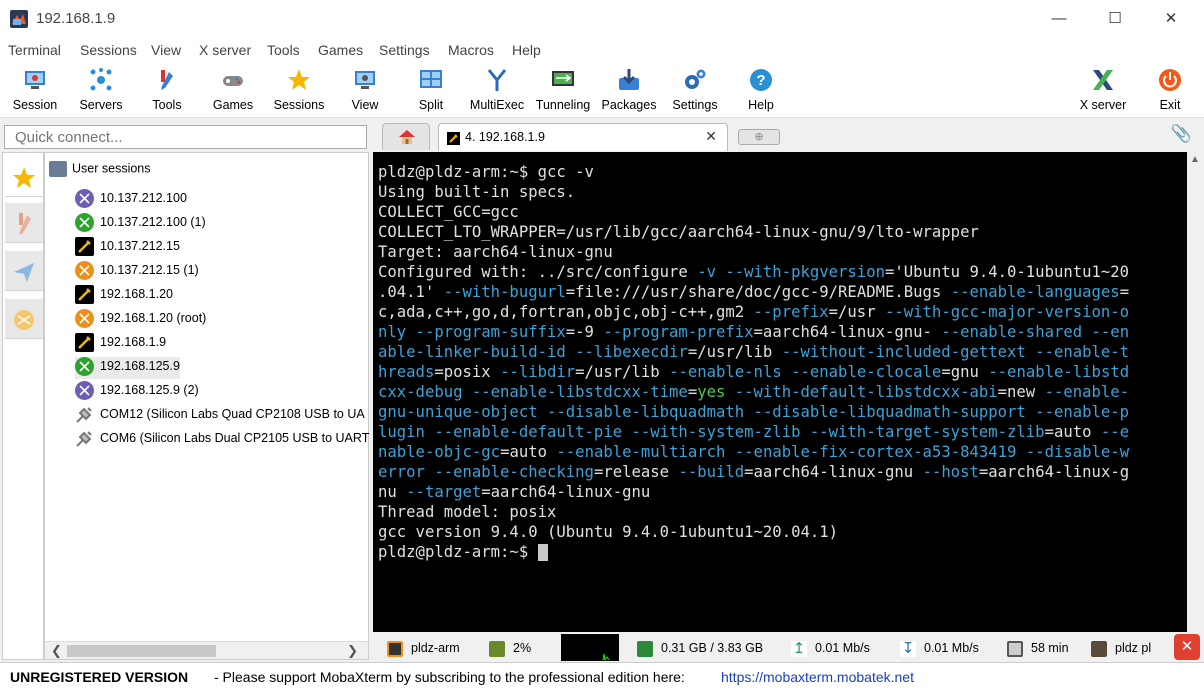 This screenshot has height=688, width=1204. Describe the element at coordinates (1103, 90) in the screenshot. I see `x-server-button: X server` at that location.